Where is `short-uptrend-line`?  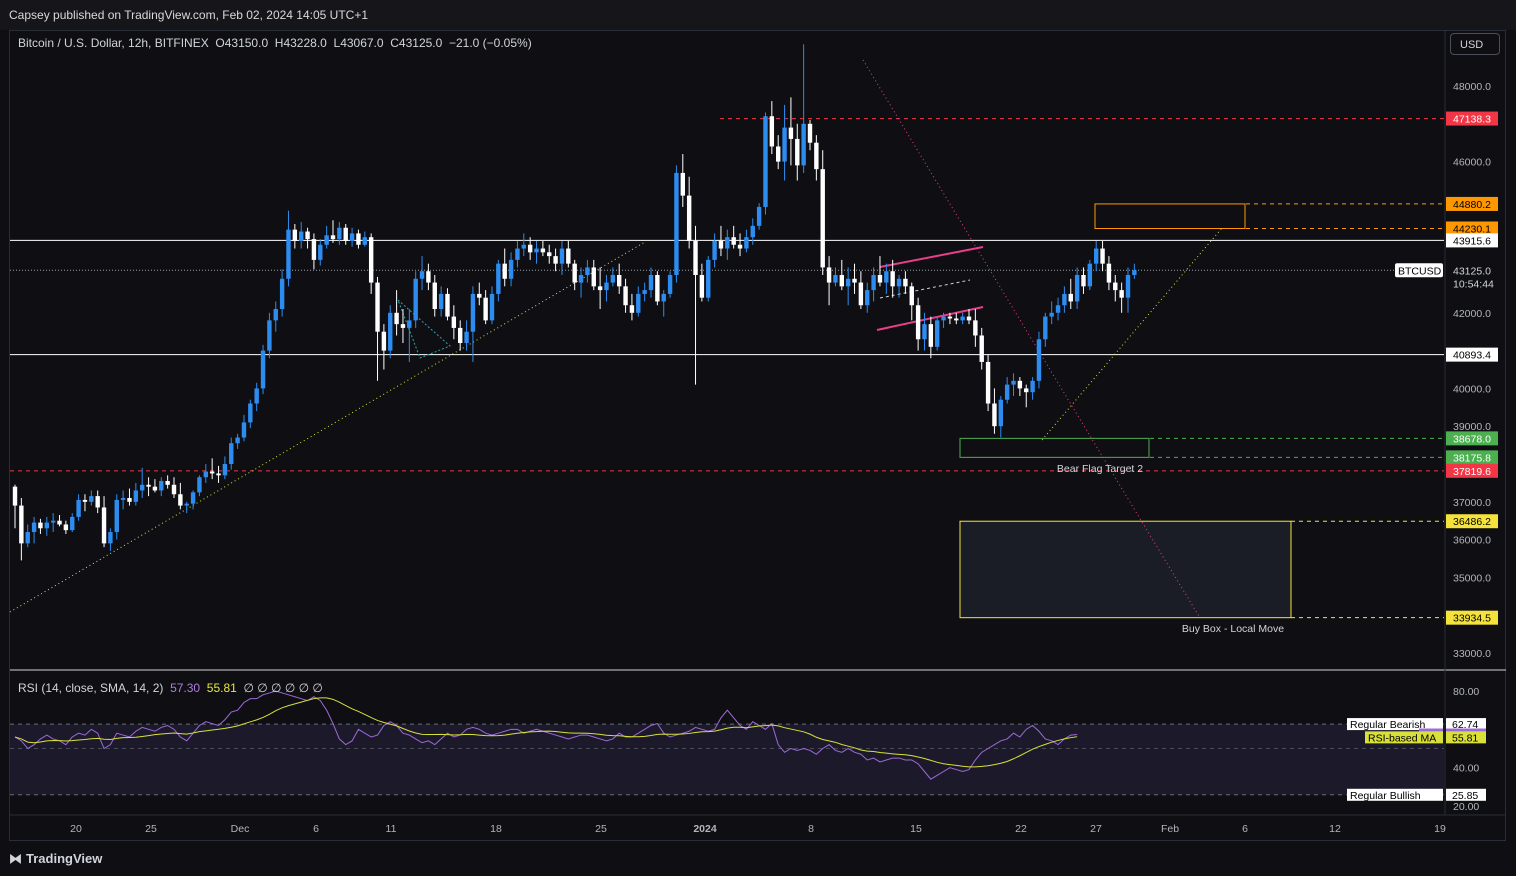 short-uptrend-line is located at coordinates (1132, 334).